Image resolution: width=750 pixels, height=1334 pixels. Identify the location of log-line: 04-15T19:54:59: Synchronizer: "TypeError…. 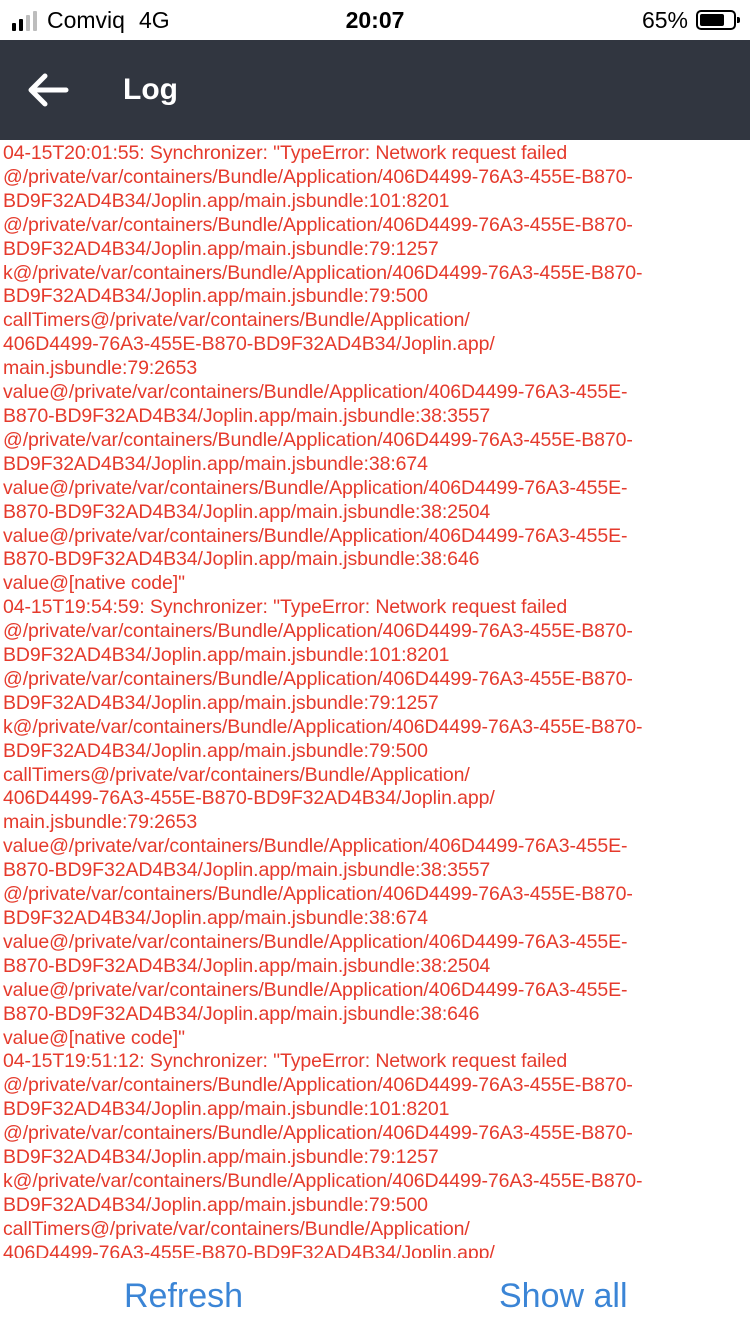
(285, 607).